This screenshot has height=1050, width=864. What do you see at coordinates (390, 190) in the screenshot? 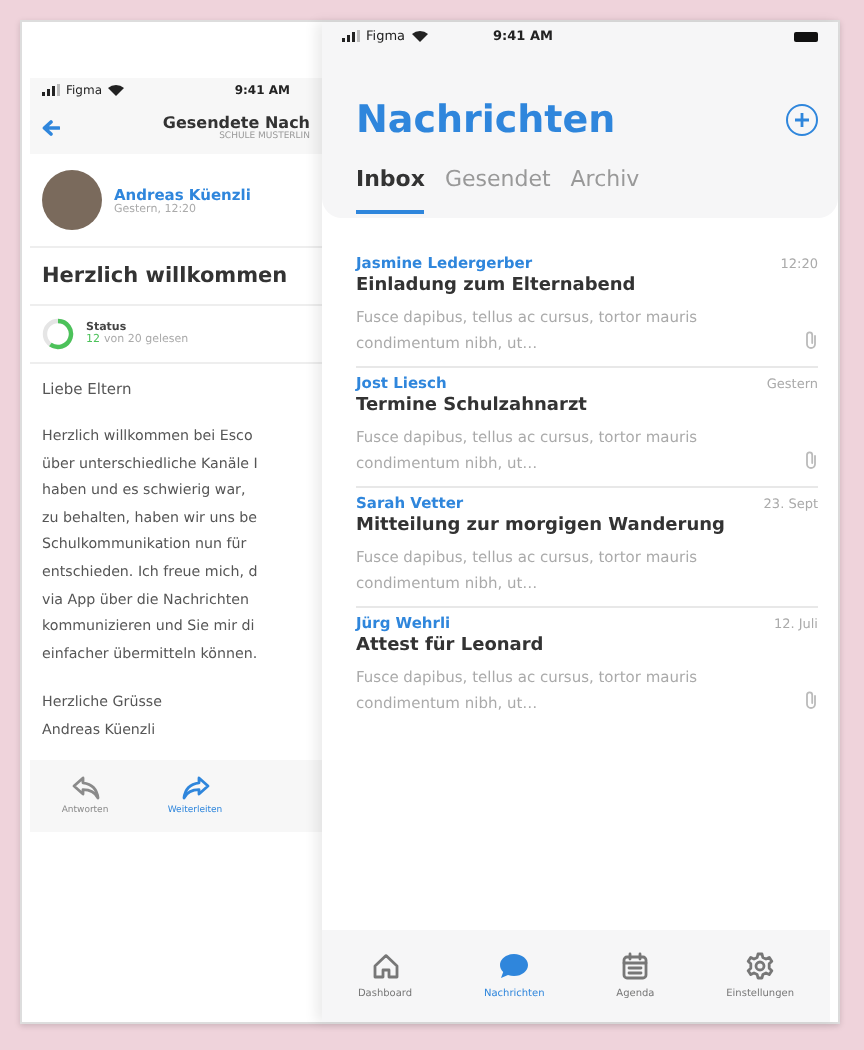
I see `tab: Inbox` at bounding box center [390, 190].